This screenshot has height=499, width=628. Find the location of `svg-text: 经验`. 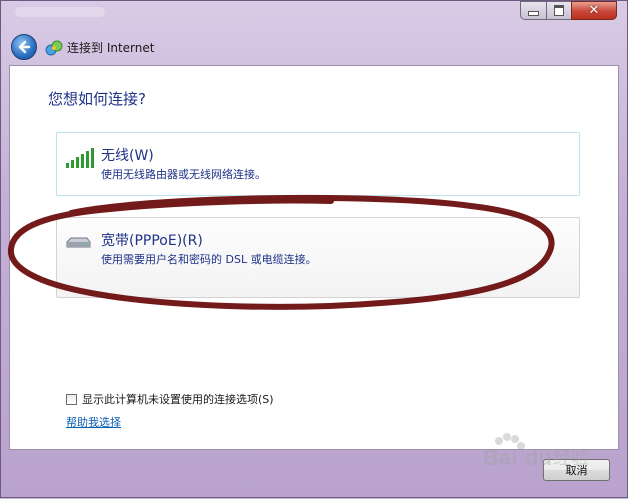

svg-text: 经验 is located at coordinates (571, 458).